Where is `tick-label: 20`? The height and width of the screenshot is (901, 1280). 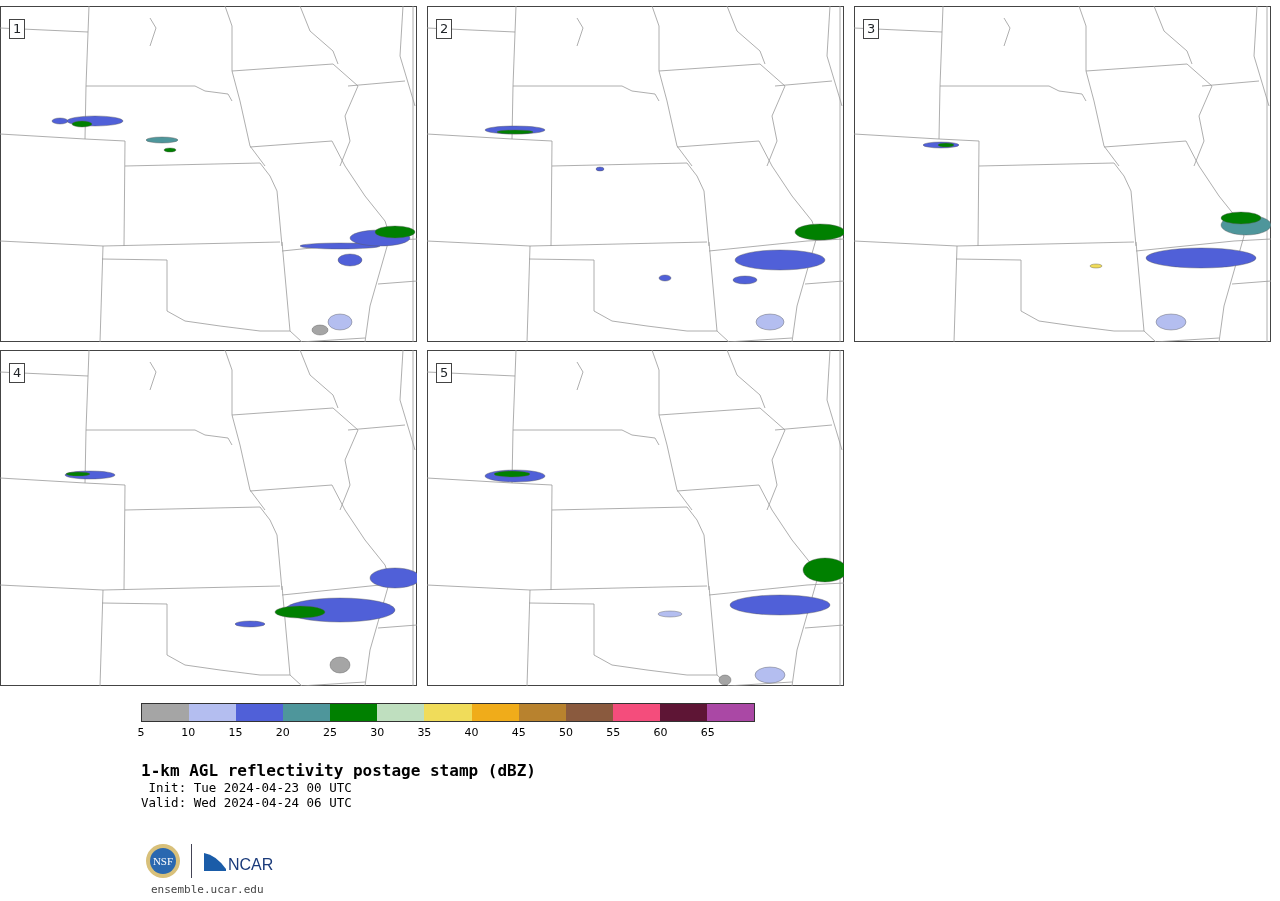
tick-label: 20 is located at coordinates (282, 732).